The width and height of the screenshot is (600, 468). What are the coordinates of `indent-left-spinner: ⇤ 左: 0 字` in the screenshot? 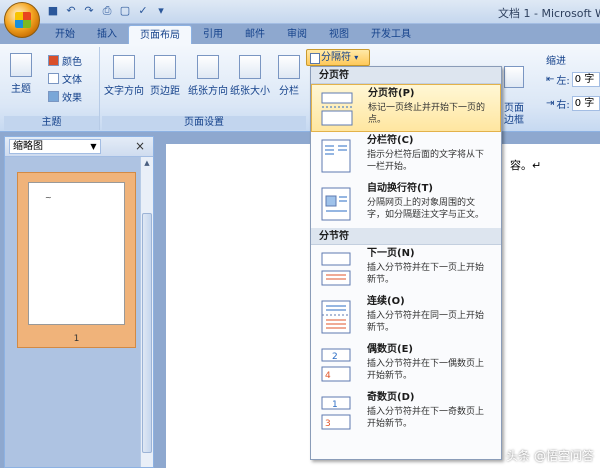 It's located at (573, 79).